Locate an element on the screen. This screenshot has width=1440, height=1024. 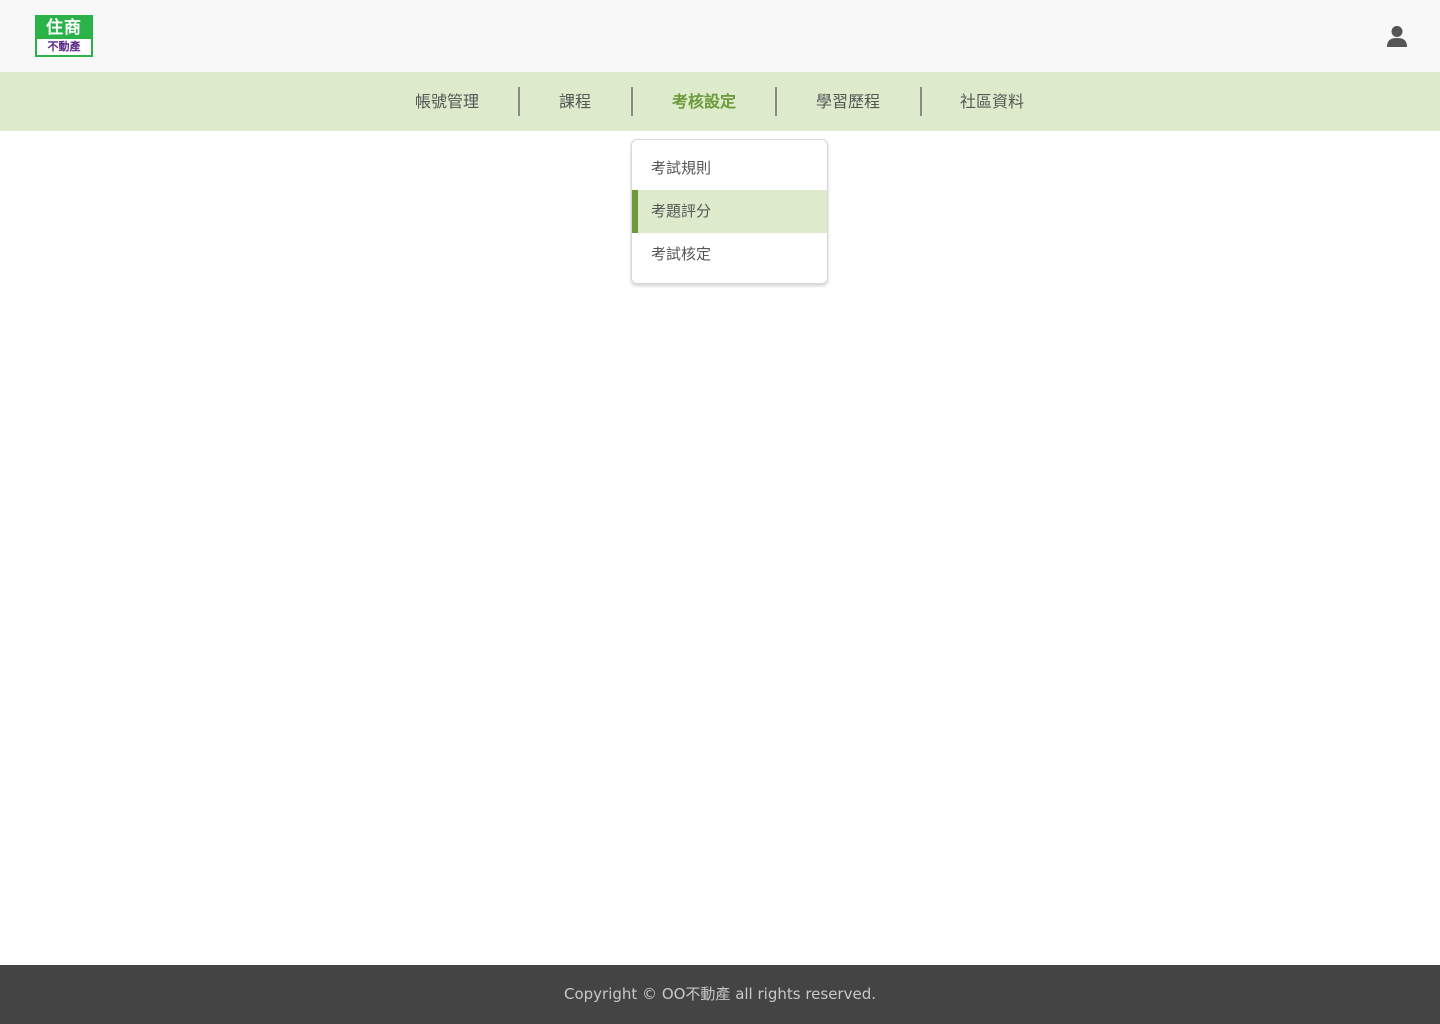
page-footer: Copyright © OO不動產 all rights reserved. is located at coordinates (720, 994).